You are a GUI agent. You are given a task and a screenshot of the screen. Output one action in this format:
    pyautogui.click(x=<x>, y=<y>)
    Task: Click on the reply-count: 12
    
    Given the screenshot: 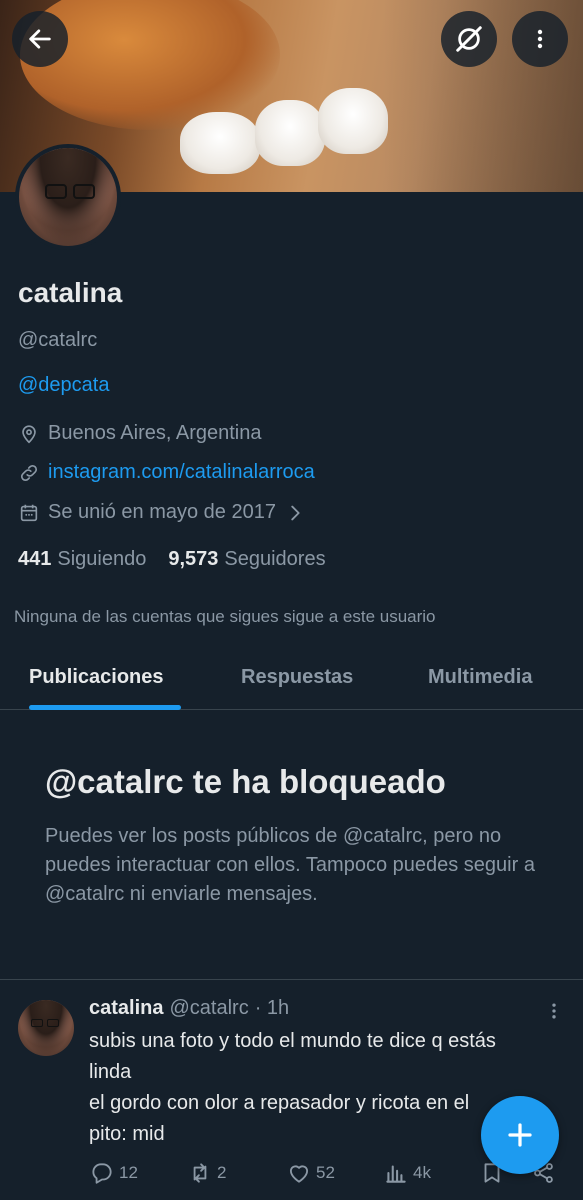 What is the action you would take?
    pyautogui.click(x=128, y=1172)
    